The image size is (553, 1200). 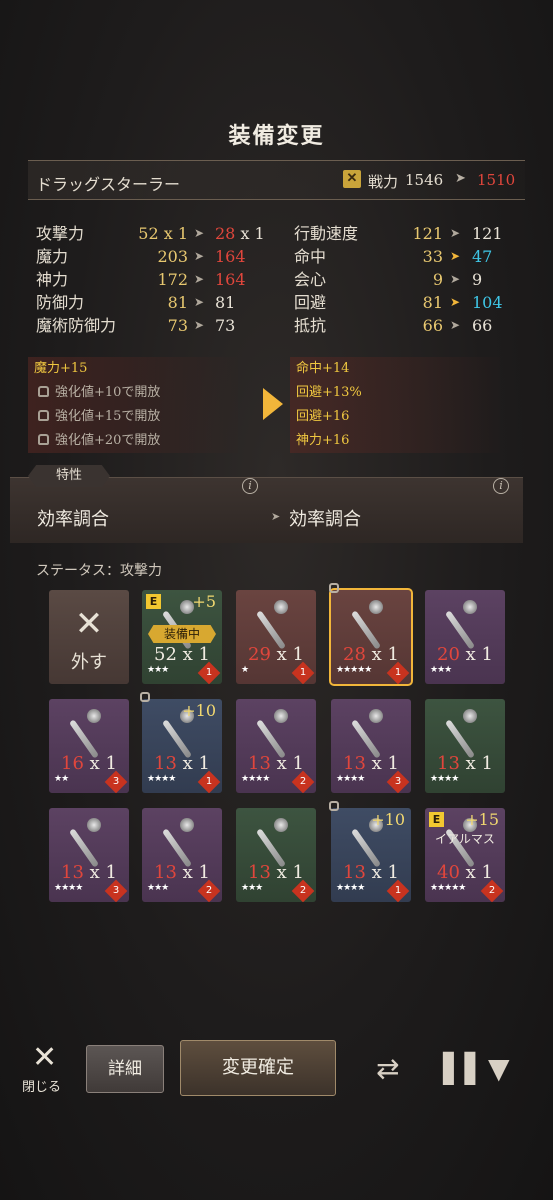 What do you see at coordinates (387, 1068) in the screenshot?
I see `swap-icon: ⇄` at bounding box center [387, 1068].